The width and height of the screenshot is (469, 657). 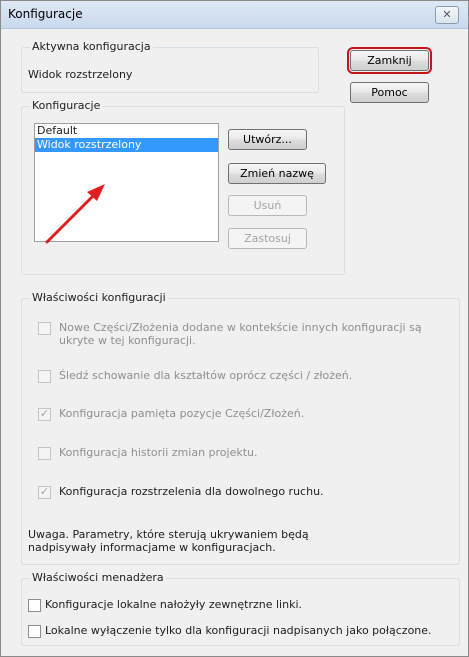 I want to click on option-label: Konfiguracja historii zmian projektu., so click(x=158, y=452).